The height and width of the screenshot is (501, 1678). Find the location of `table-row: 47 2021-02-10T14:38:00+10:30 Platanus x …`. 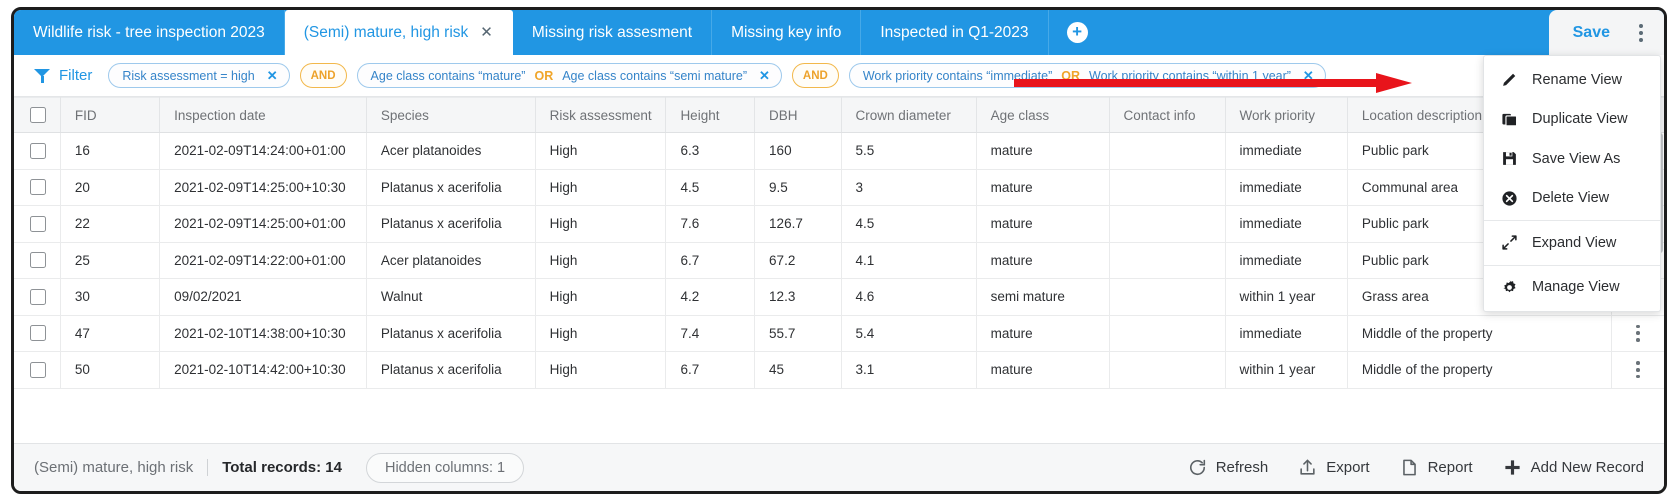

table-row: 47 2021-02-10T14:38:00+10:30 Platanus x … is located at coordinates (839, 333).